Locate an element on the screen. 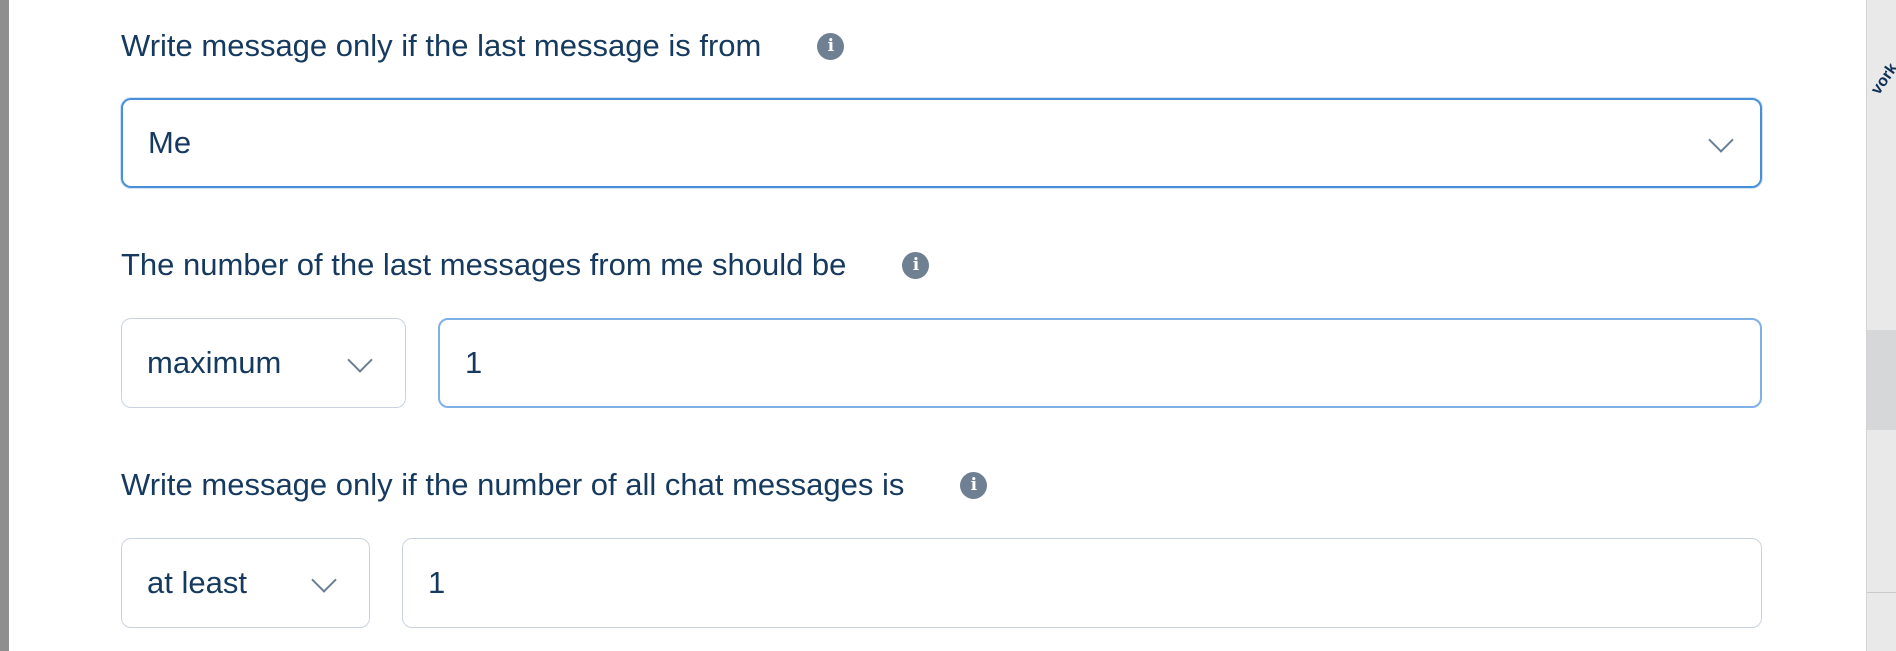 Image resolution: width=1896 pixels, height=651 pixels. all-messages-count-input: 1 is located at coordinates (1082, 583).